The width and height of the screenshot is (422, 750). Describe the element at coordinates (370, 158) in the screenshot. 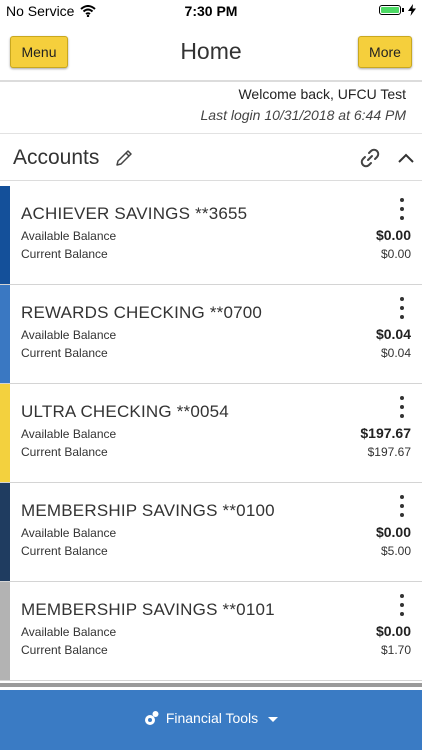

I see `link-icon` at that location.